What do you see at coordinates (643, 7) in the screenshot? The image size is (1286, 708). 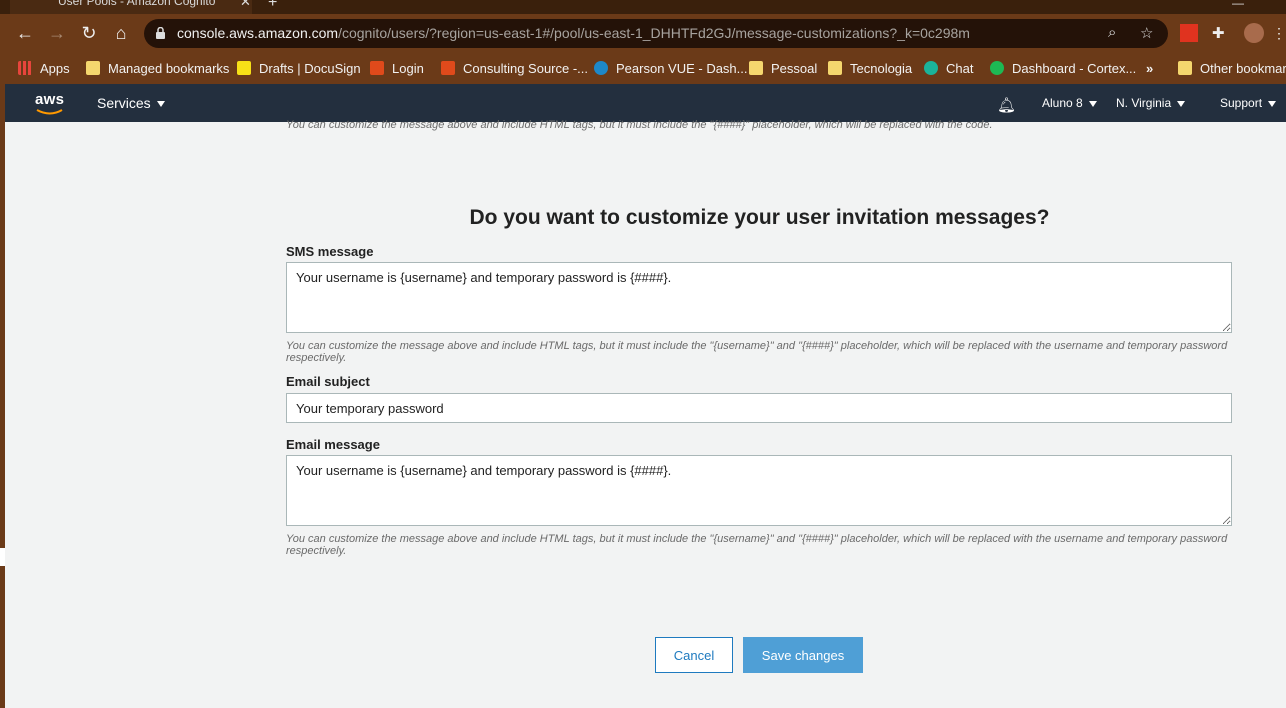 I see `tab-strip: User Pools - Amazon Cognito ✕ + —` at bounding box center [643, 7].